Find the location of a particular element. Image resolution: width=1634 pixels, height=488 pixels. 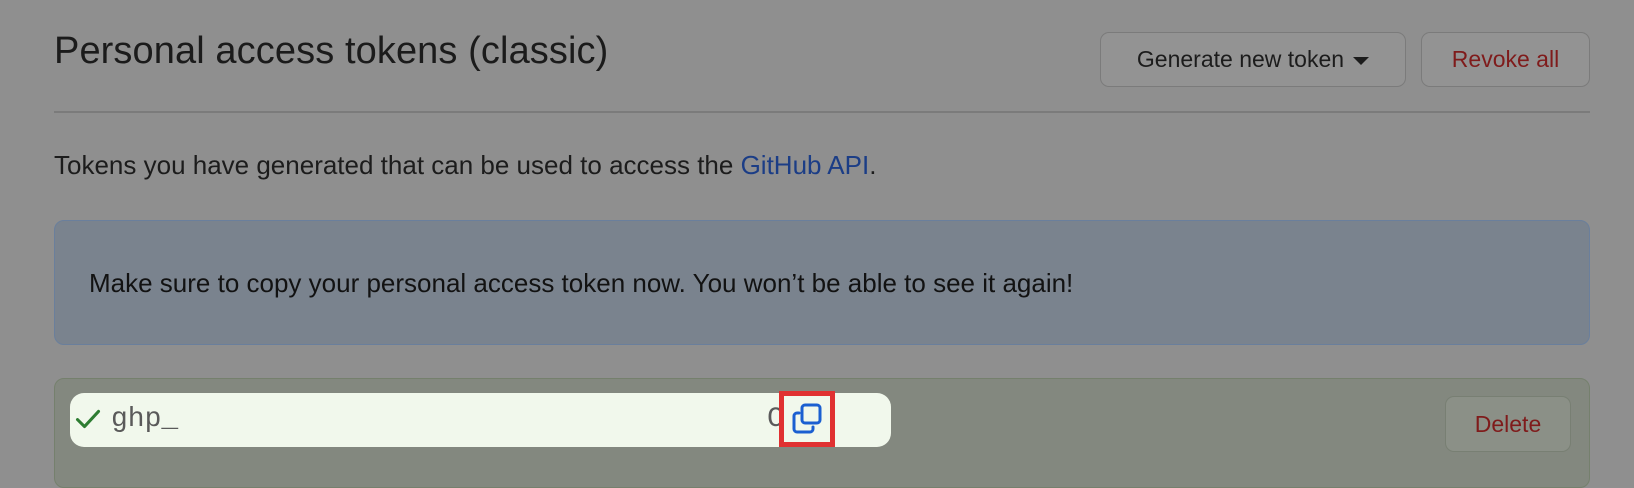

copy-token-button is located at coordinates (807, 419).